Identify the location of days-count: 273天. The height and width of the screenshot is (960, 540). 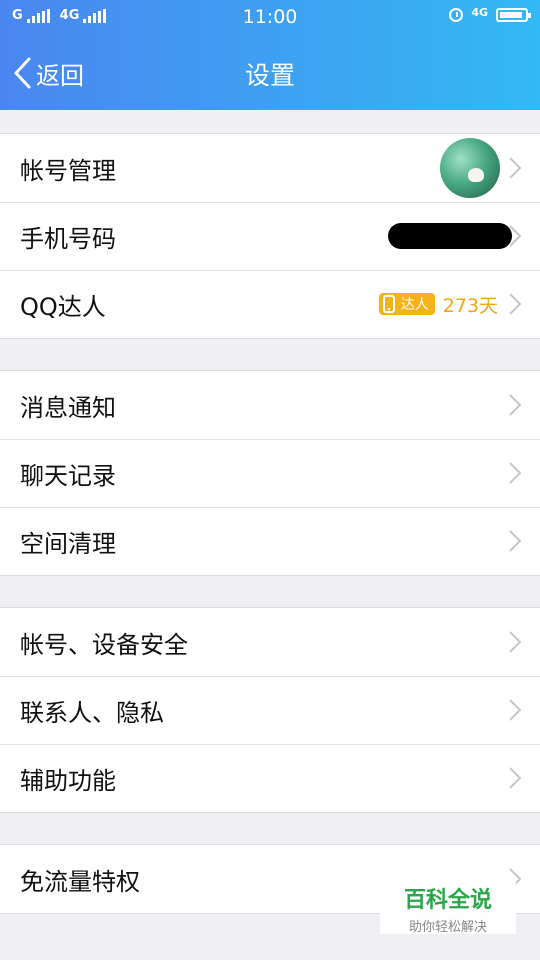
(470, 305).